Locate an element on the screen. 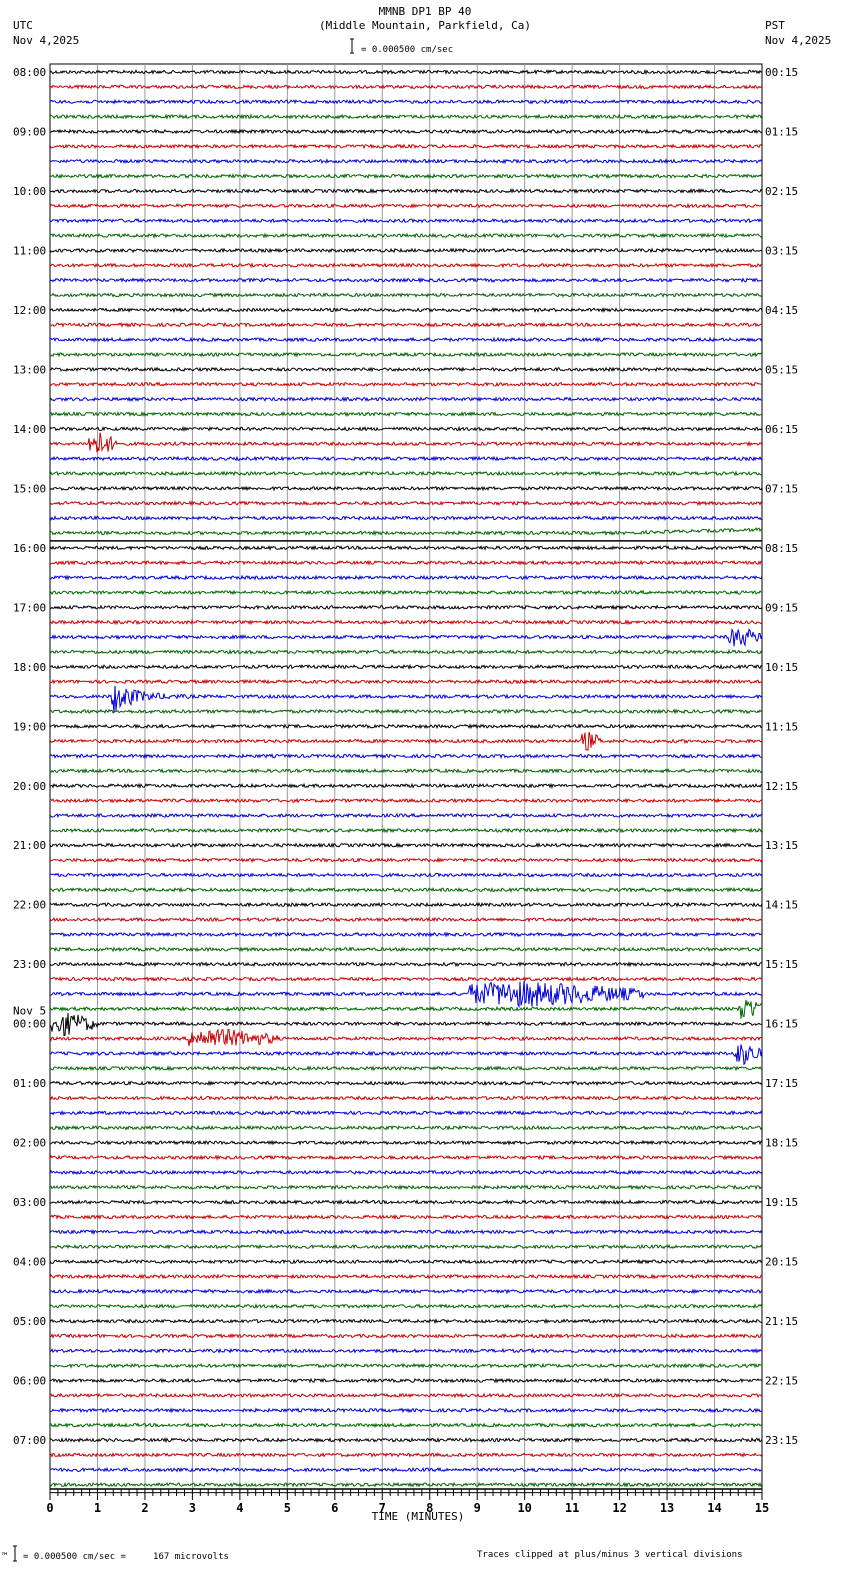 The height and width of the screenshot is (1584, 850). left-hour-label: 20:00 is located at coordinates (29, 786).